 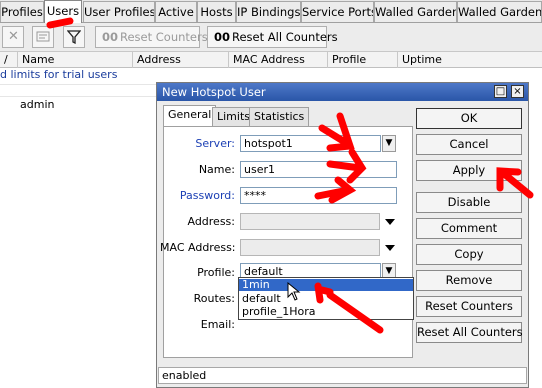 I want to click on profile-label: Profile:, so click(x=216, y=272).